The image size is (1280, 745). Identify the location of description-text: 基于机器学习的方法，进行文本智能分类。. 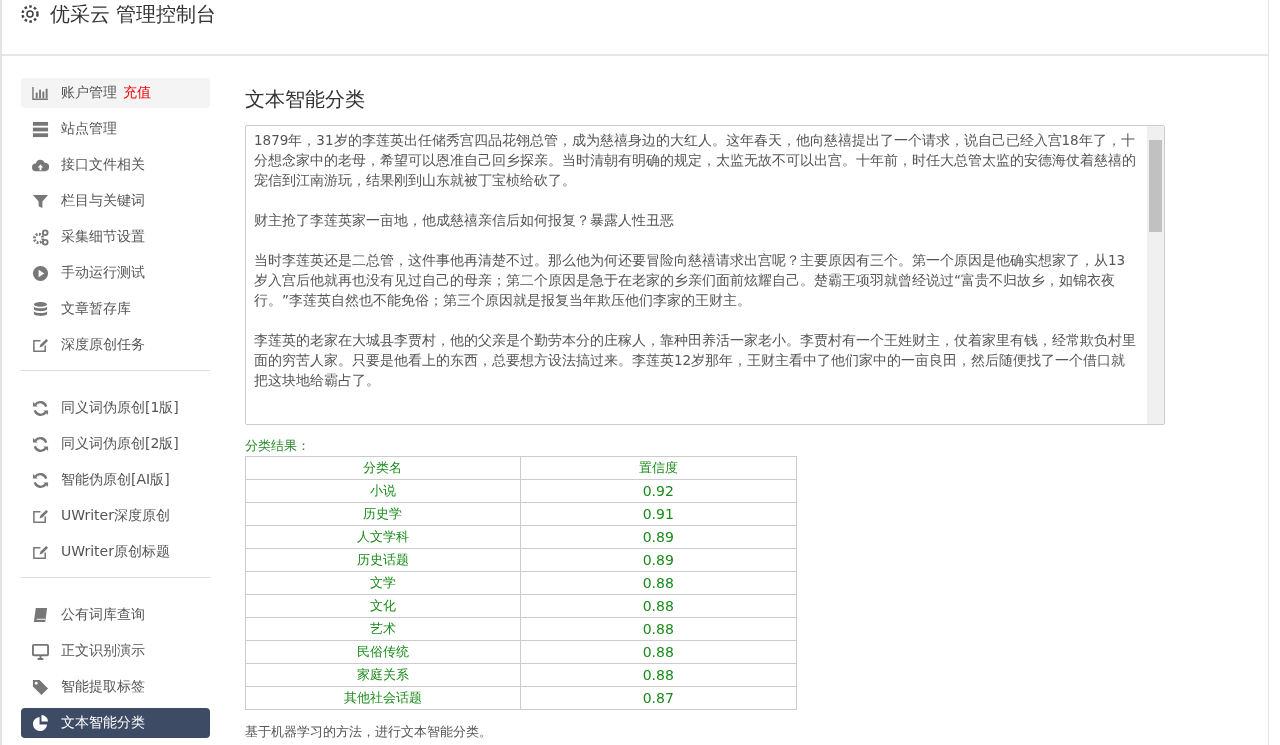
(369, 732).